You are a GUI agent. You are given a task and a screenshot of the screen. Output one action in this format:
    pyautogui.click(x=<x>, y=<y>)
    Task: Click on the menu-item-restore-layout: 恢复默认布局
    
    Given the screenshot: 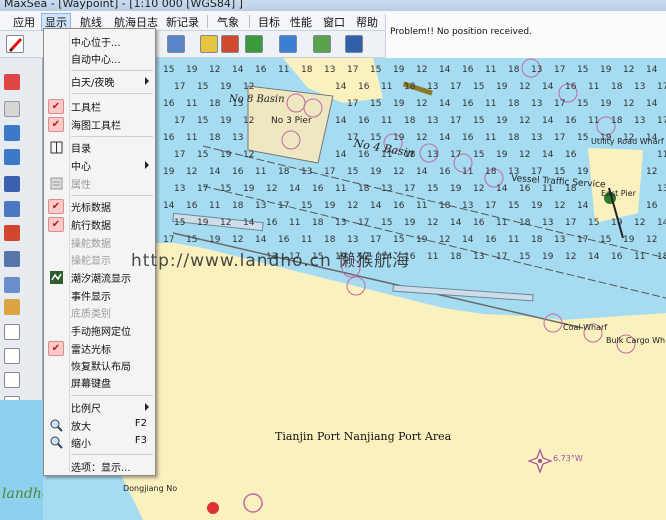 What is the action you would take?
    pyautogui.click(x=99, y=365)
    